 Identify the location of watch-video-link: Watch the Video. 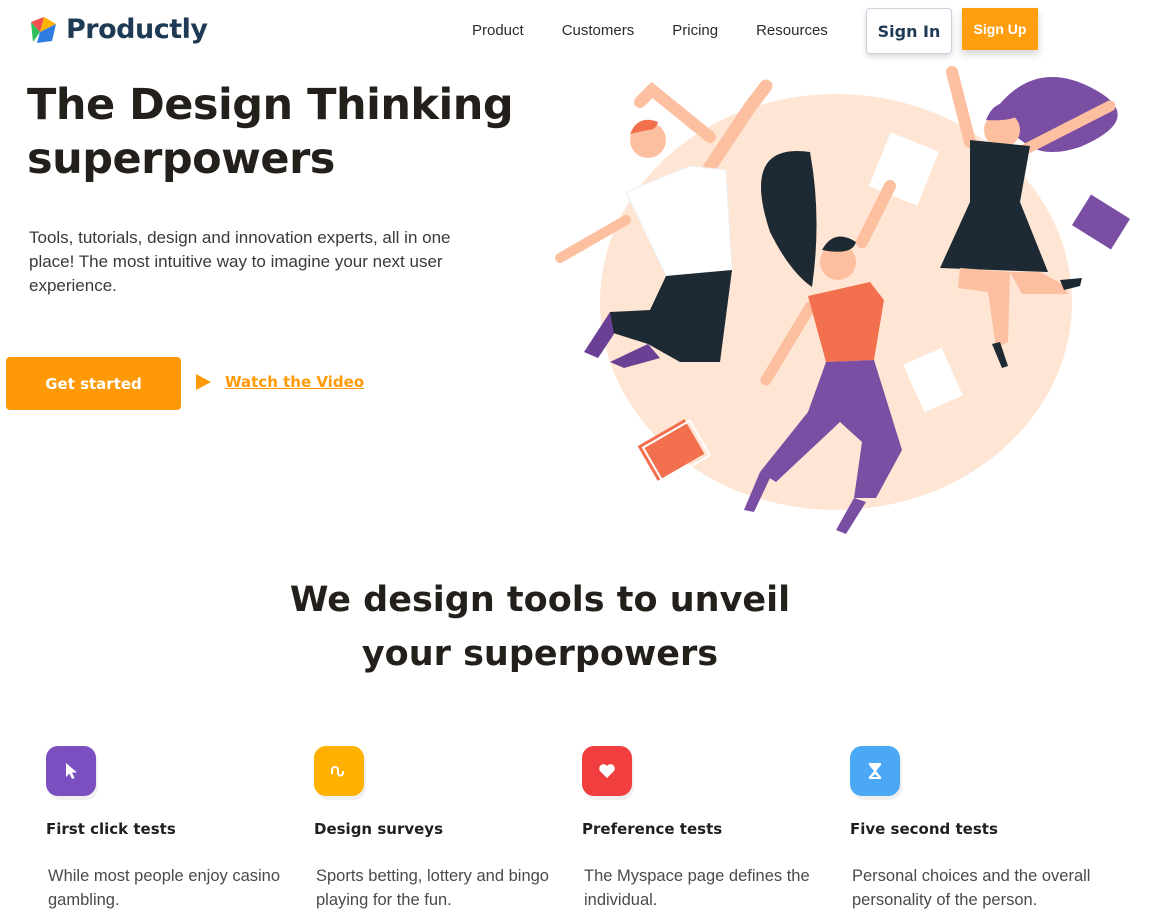
(280, 382).